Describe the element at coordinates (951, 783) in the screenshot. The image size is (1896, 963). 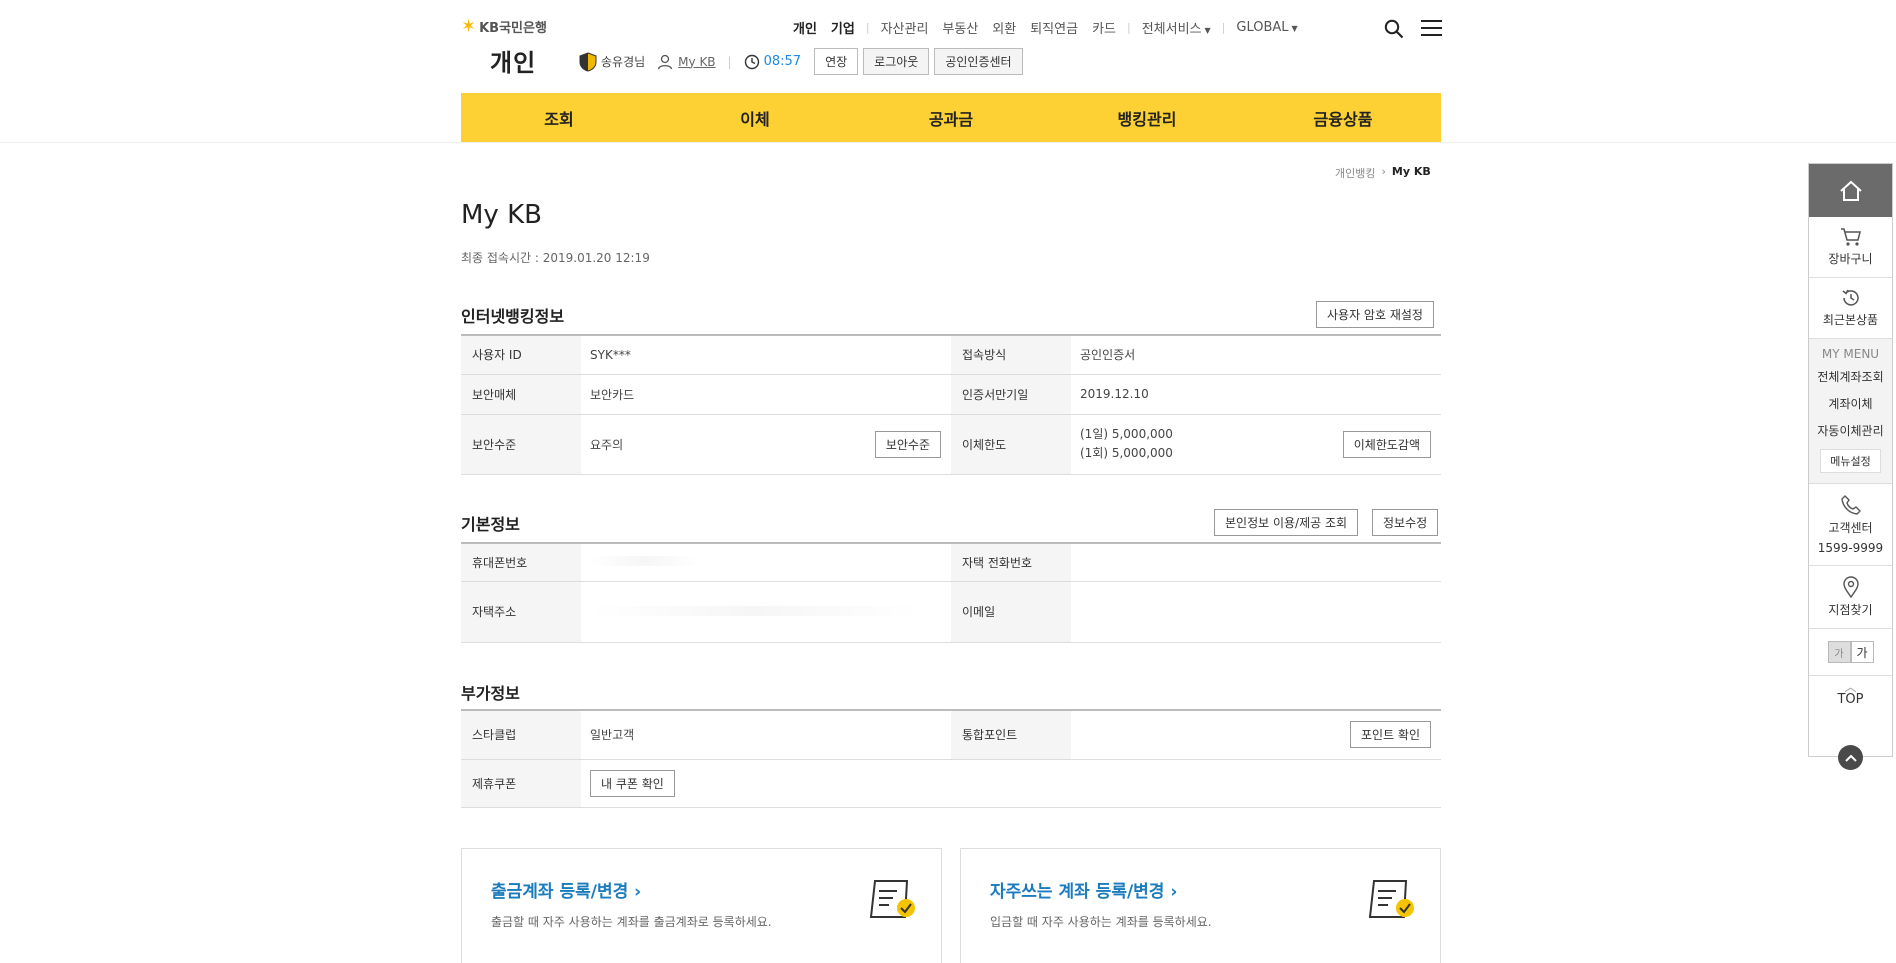
I see `table-row: 제휴쿠폰 내 쿠폰 확인` at that location.